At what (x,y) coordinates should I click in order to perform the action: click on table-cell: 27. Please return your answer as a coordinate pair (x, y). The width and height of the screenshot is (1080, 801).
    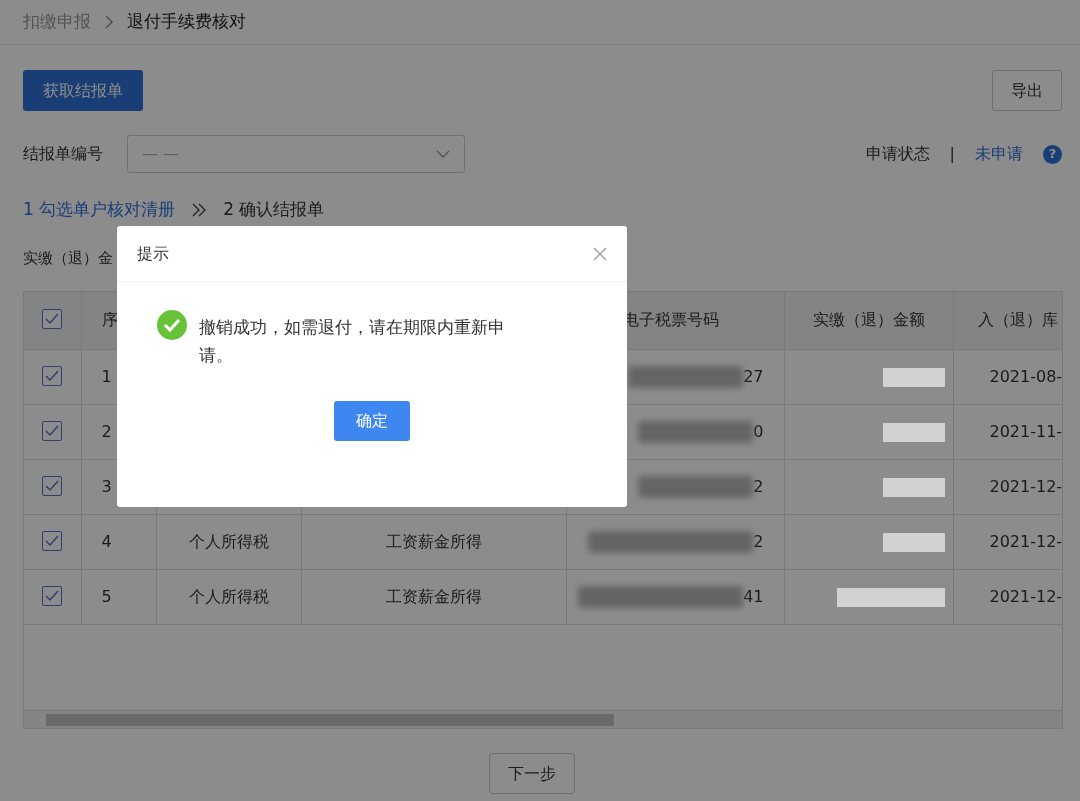
    Looking at the image, I should click on (753, 376).